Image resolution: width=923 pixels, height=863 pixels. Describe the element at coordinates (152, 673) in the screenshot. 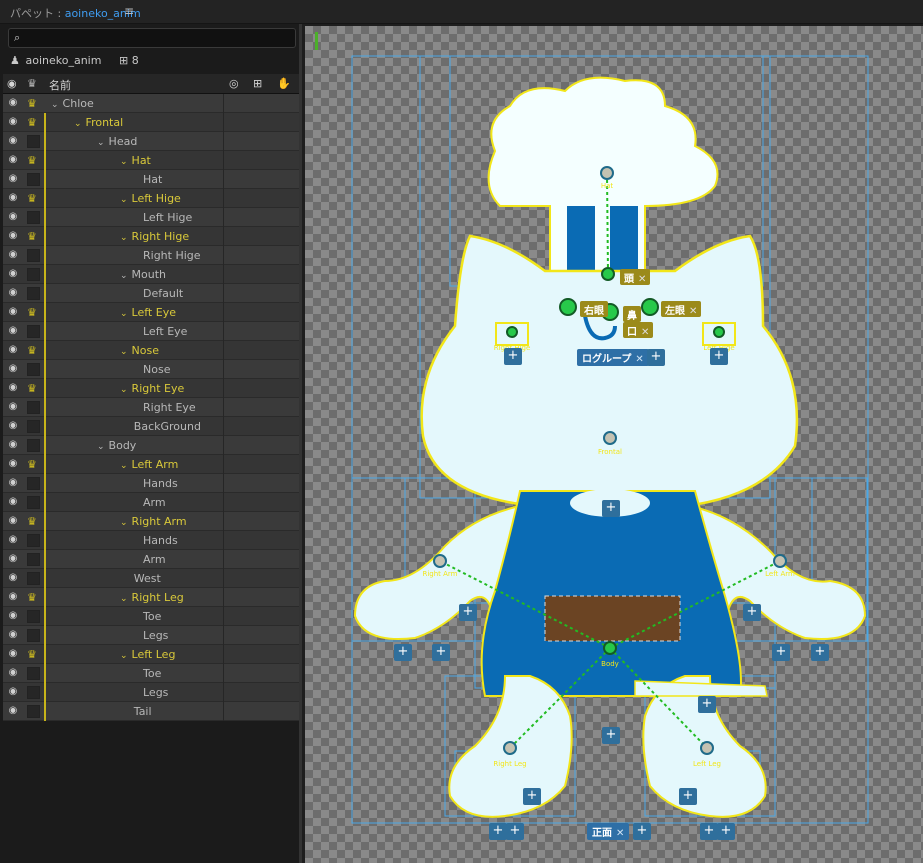

I see `layer-name: Toe` at that location.